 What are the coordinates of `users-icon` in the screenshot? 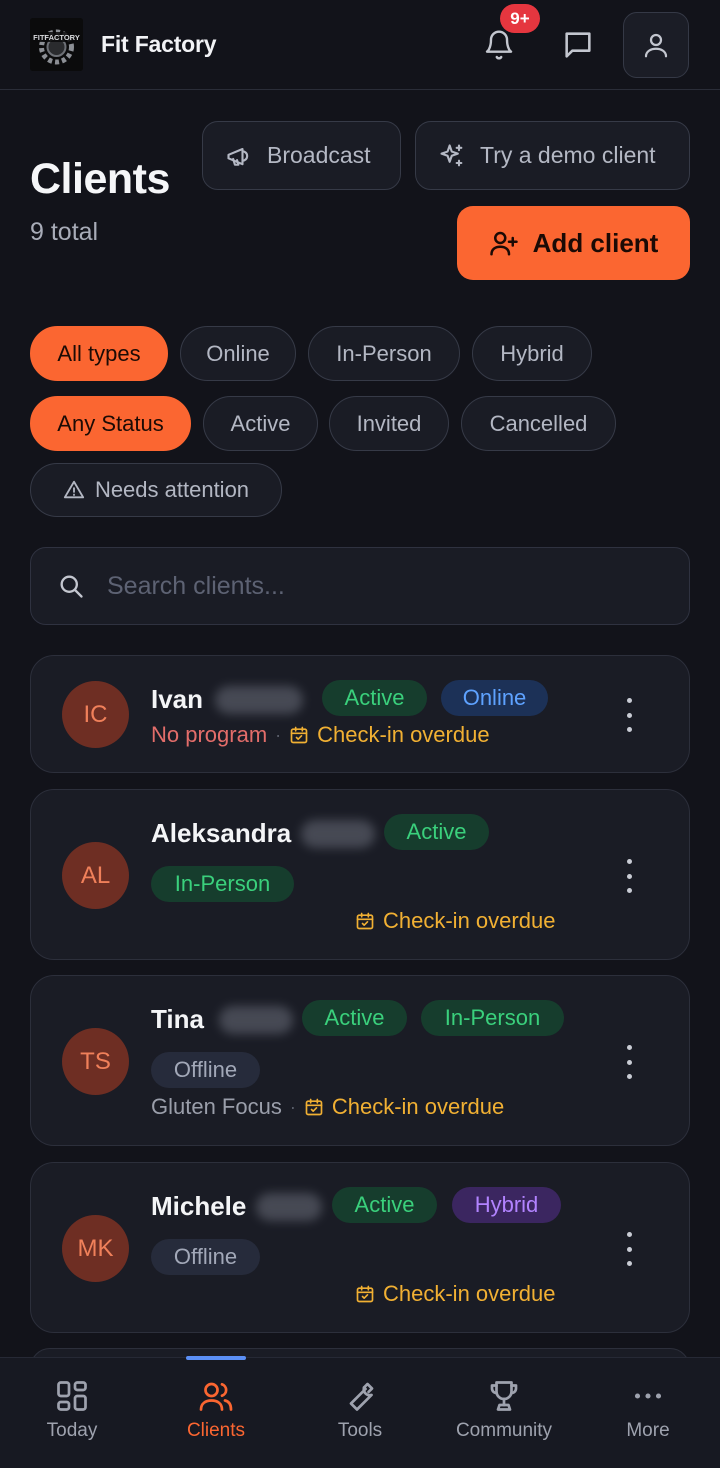 It's located at (216, 1396).